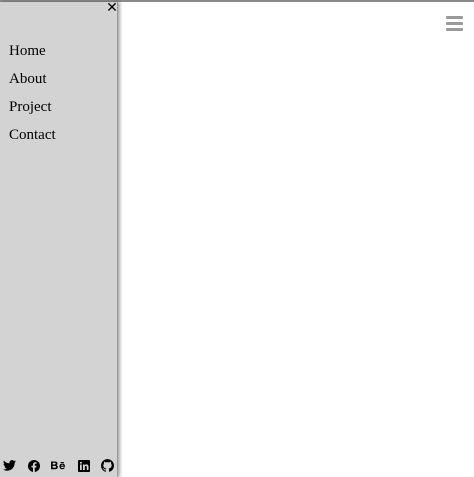 Image resolution: width=474 pixels, height=477 pixels. I want to click on sidebar-item-home: Home, so click(32, 51).